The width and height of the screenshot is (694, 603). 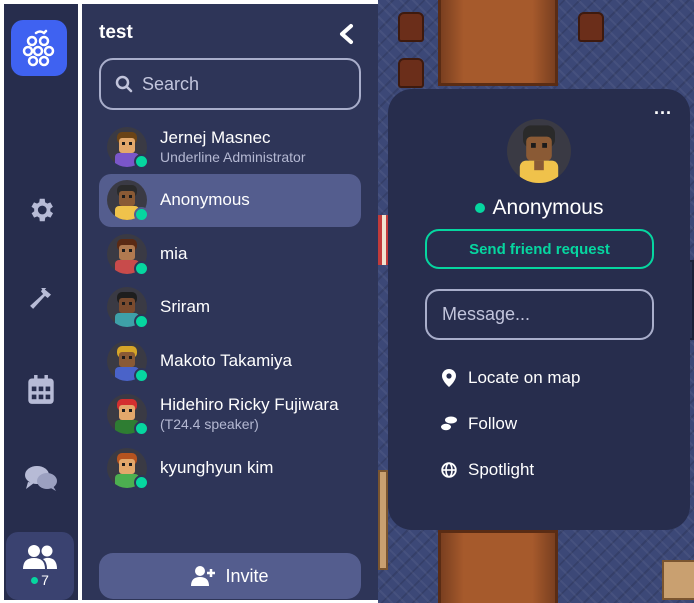 I want to click on chevron-left-icon, so click(x=346, y=34).